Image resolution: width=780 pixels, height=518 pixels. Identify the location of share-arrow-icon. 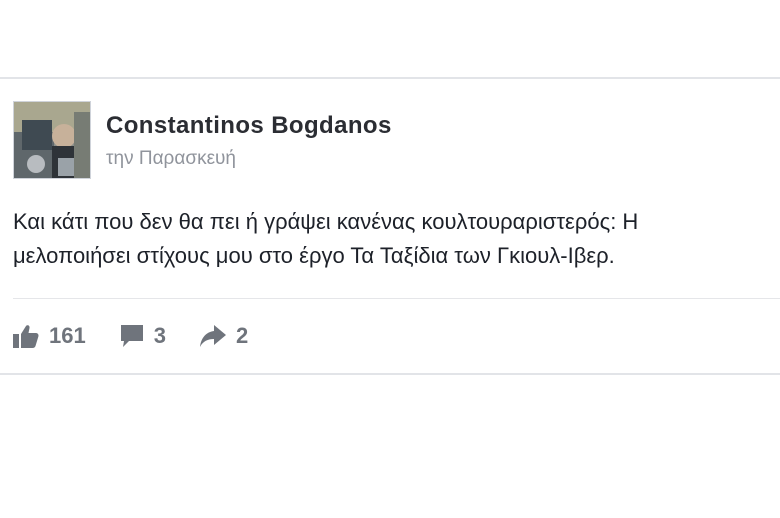
(212, 336).